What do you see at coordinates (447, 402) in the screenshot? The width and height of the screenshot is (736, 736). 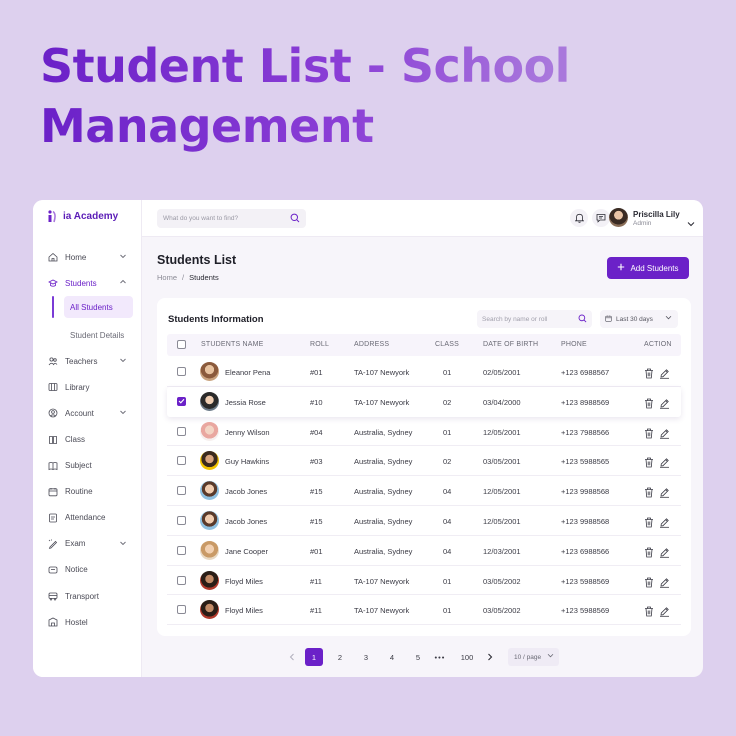 I see `student-class: 02` at bounding box center [447, 402].